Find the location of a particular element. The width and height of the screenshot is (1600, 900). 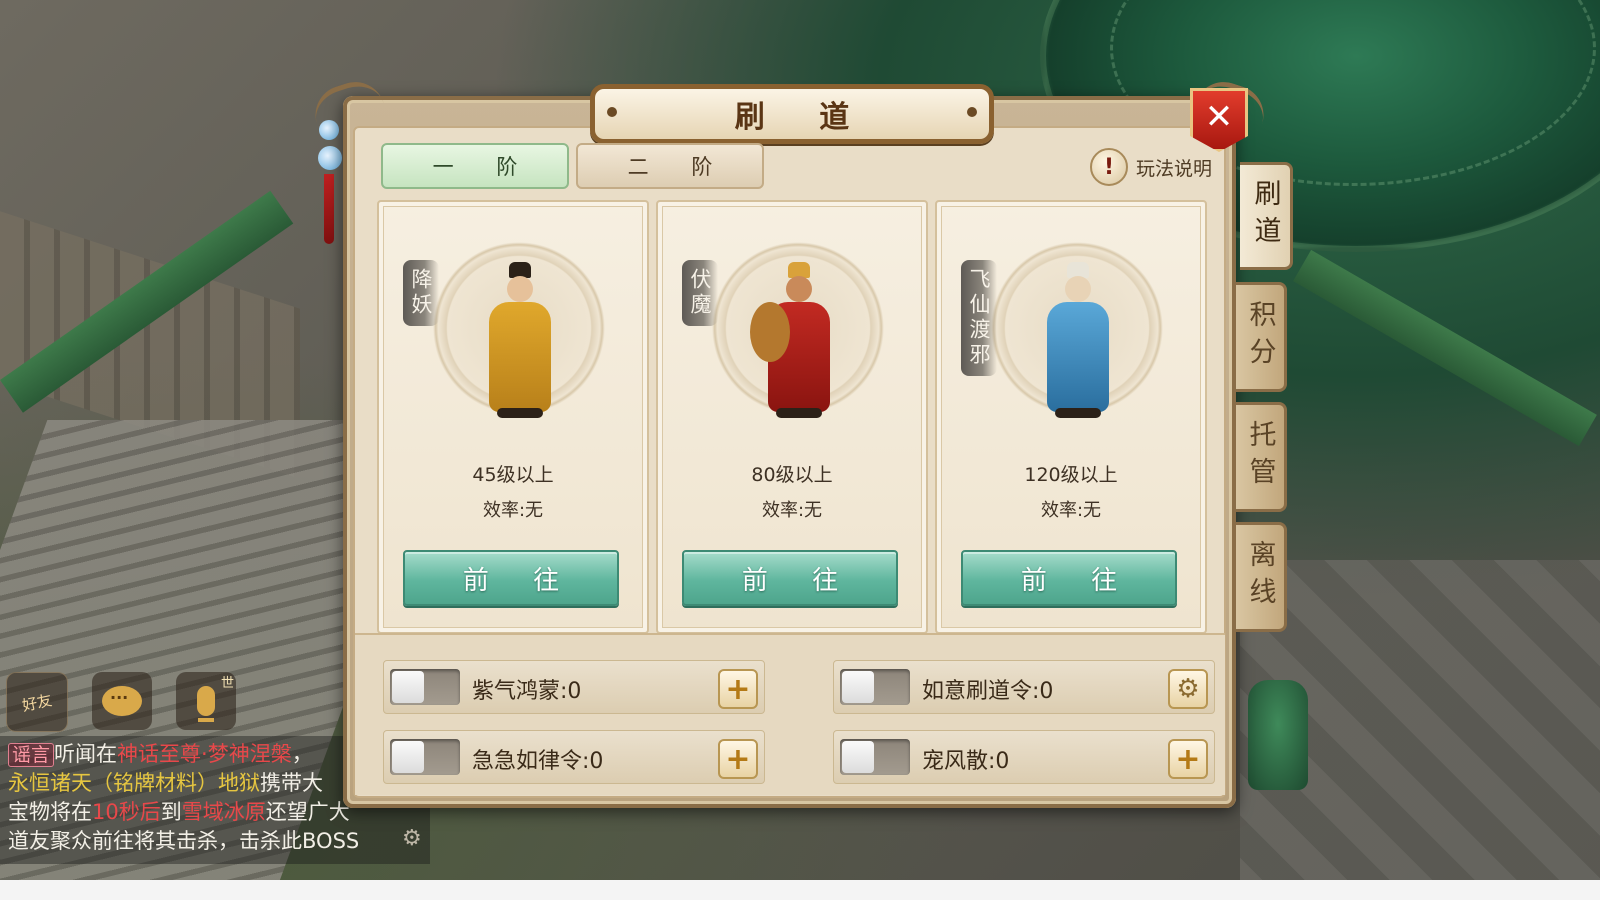

side-tab-offline: 离线 is located at coordinates (1261, 577).